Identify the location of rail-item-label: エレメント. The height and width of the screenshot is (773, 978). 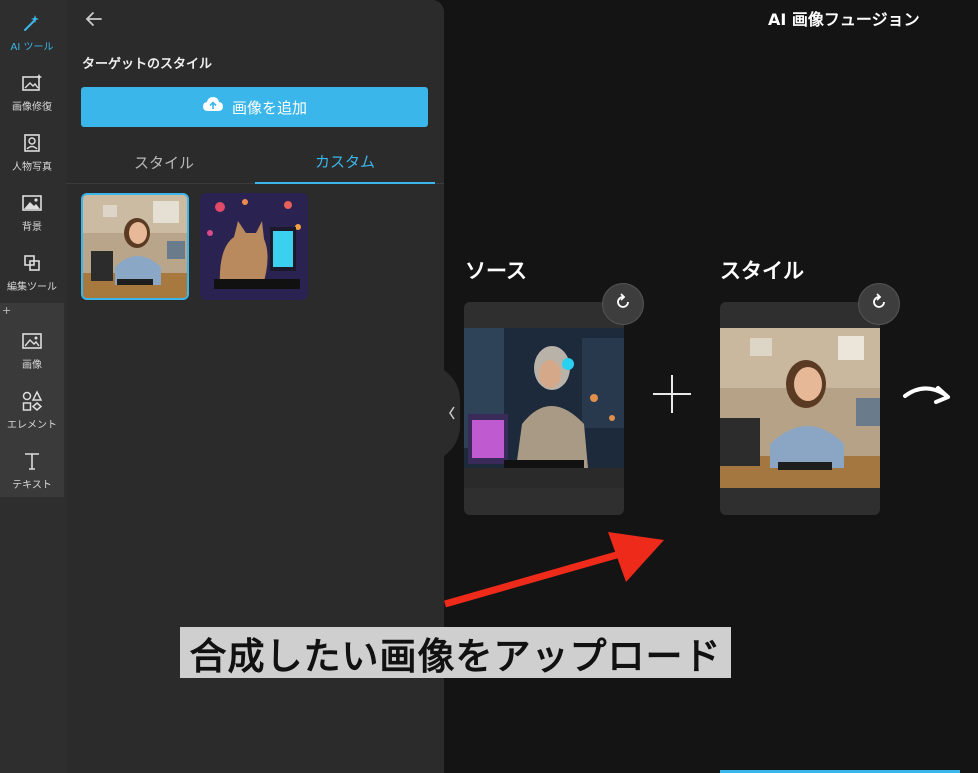
(32, 425).